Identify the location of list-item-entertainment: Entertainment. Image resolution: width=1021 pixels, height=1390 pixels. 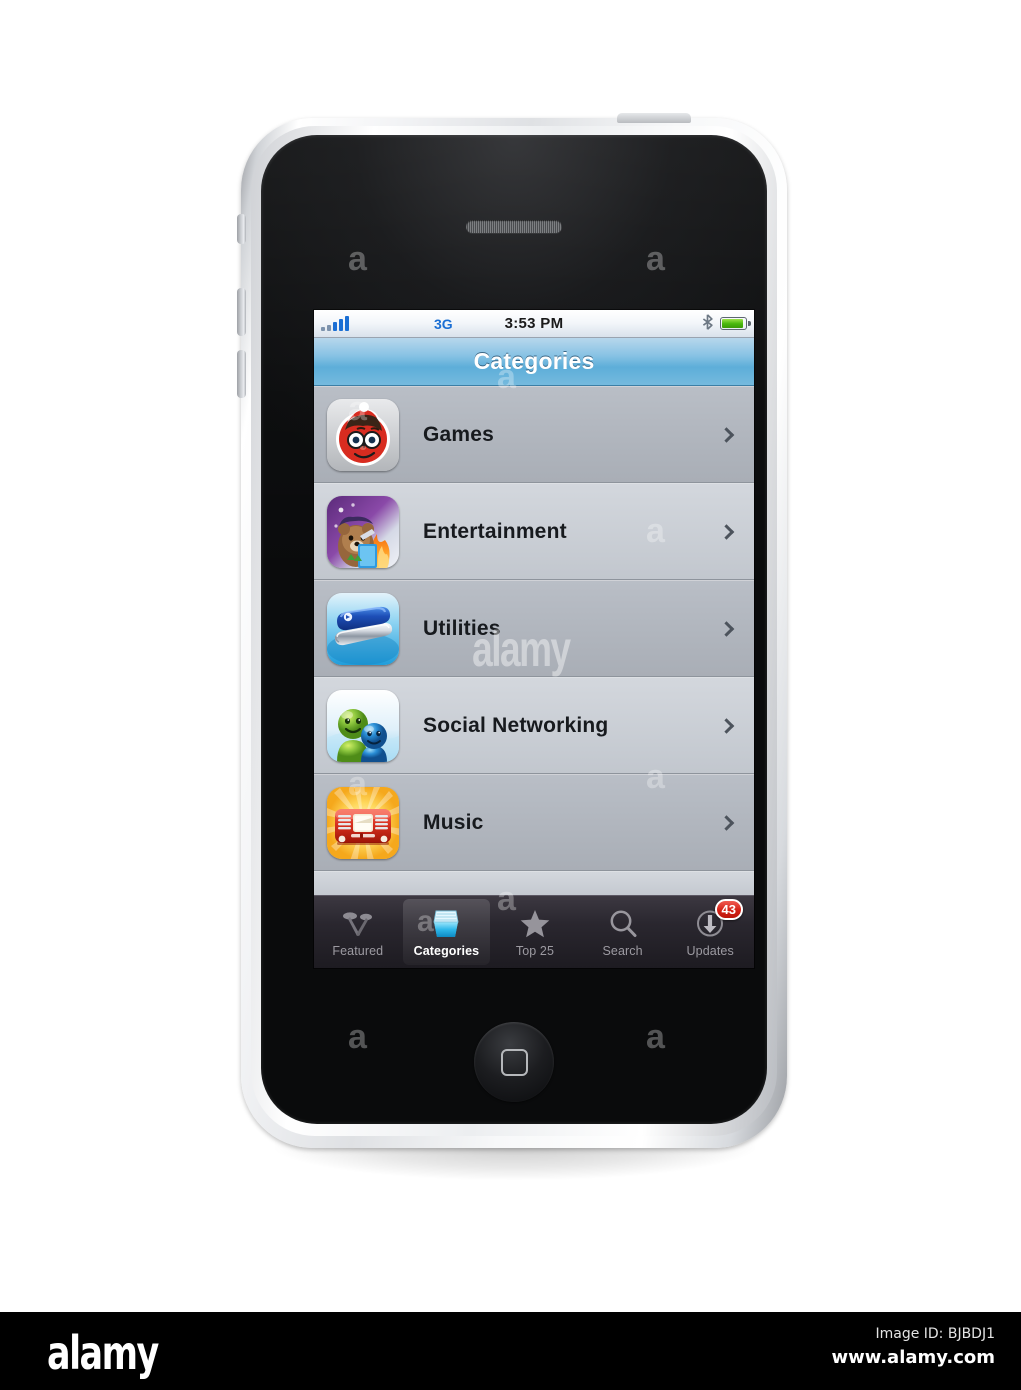
(534, 531).